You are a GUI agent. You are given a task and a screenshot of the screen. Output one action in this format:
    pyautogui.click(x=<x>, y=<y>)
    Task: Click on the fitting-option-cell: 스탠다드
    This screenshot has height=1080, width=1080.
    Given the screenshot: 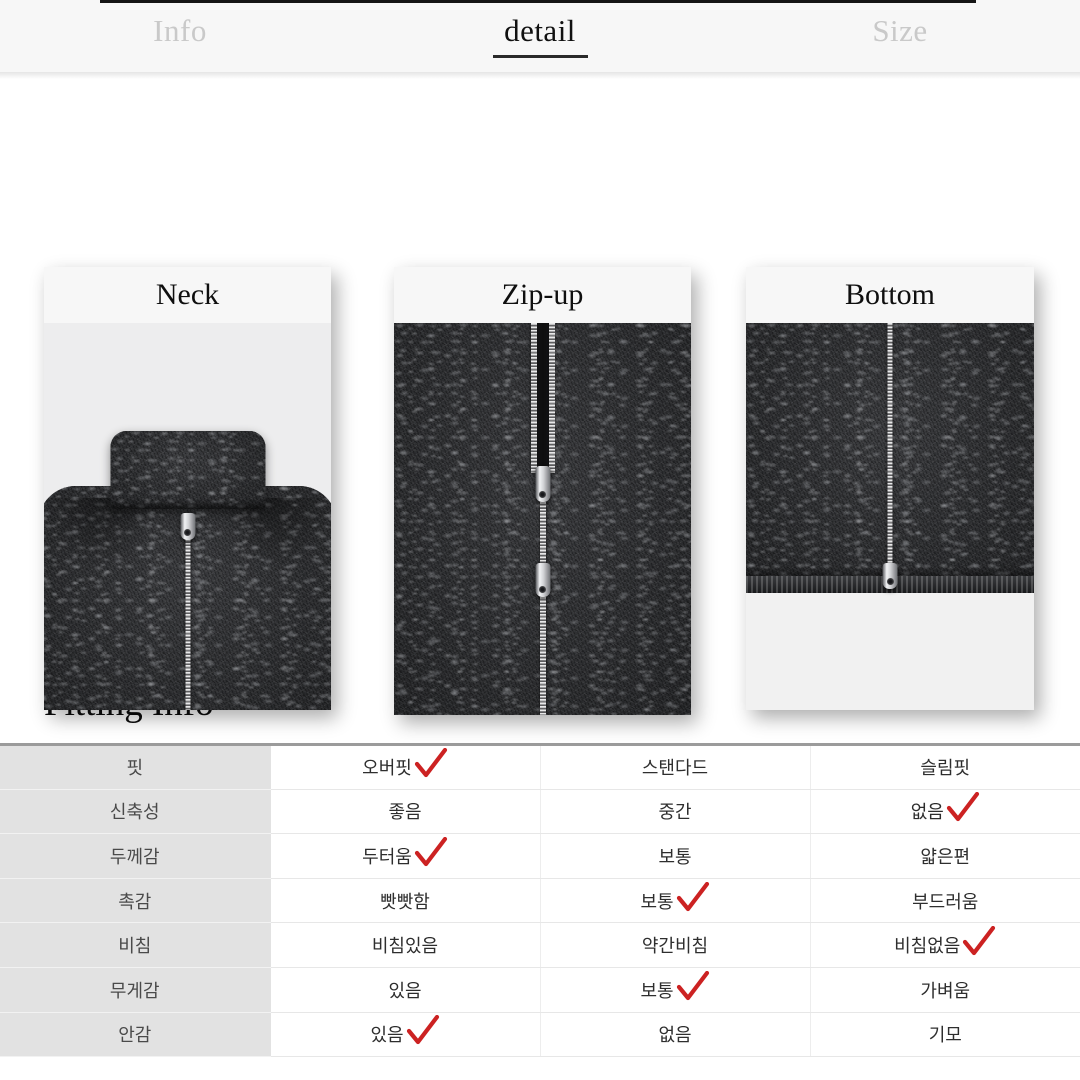 What is the action you would take?
    pyautogui.click(x=675, y=767)
    